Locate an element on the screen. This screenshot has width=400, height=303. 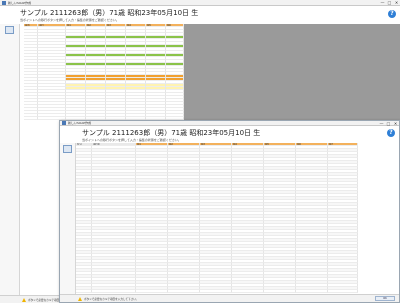
back-window-title: 新しいSOAP作成 is located at coordinates (20, 2).